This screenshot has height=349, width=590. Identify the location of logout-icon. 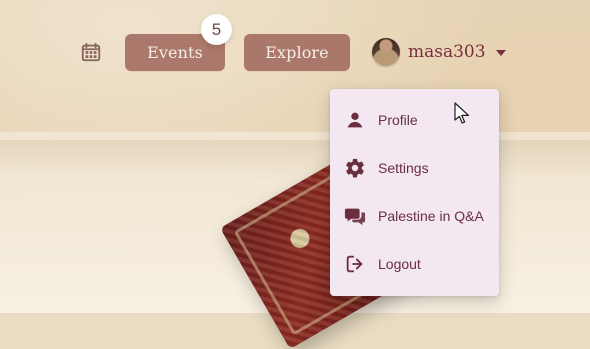
(354, 264).